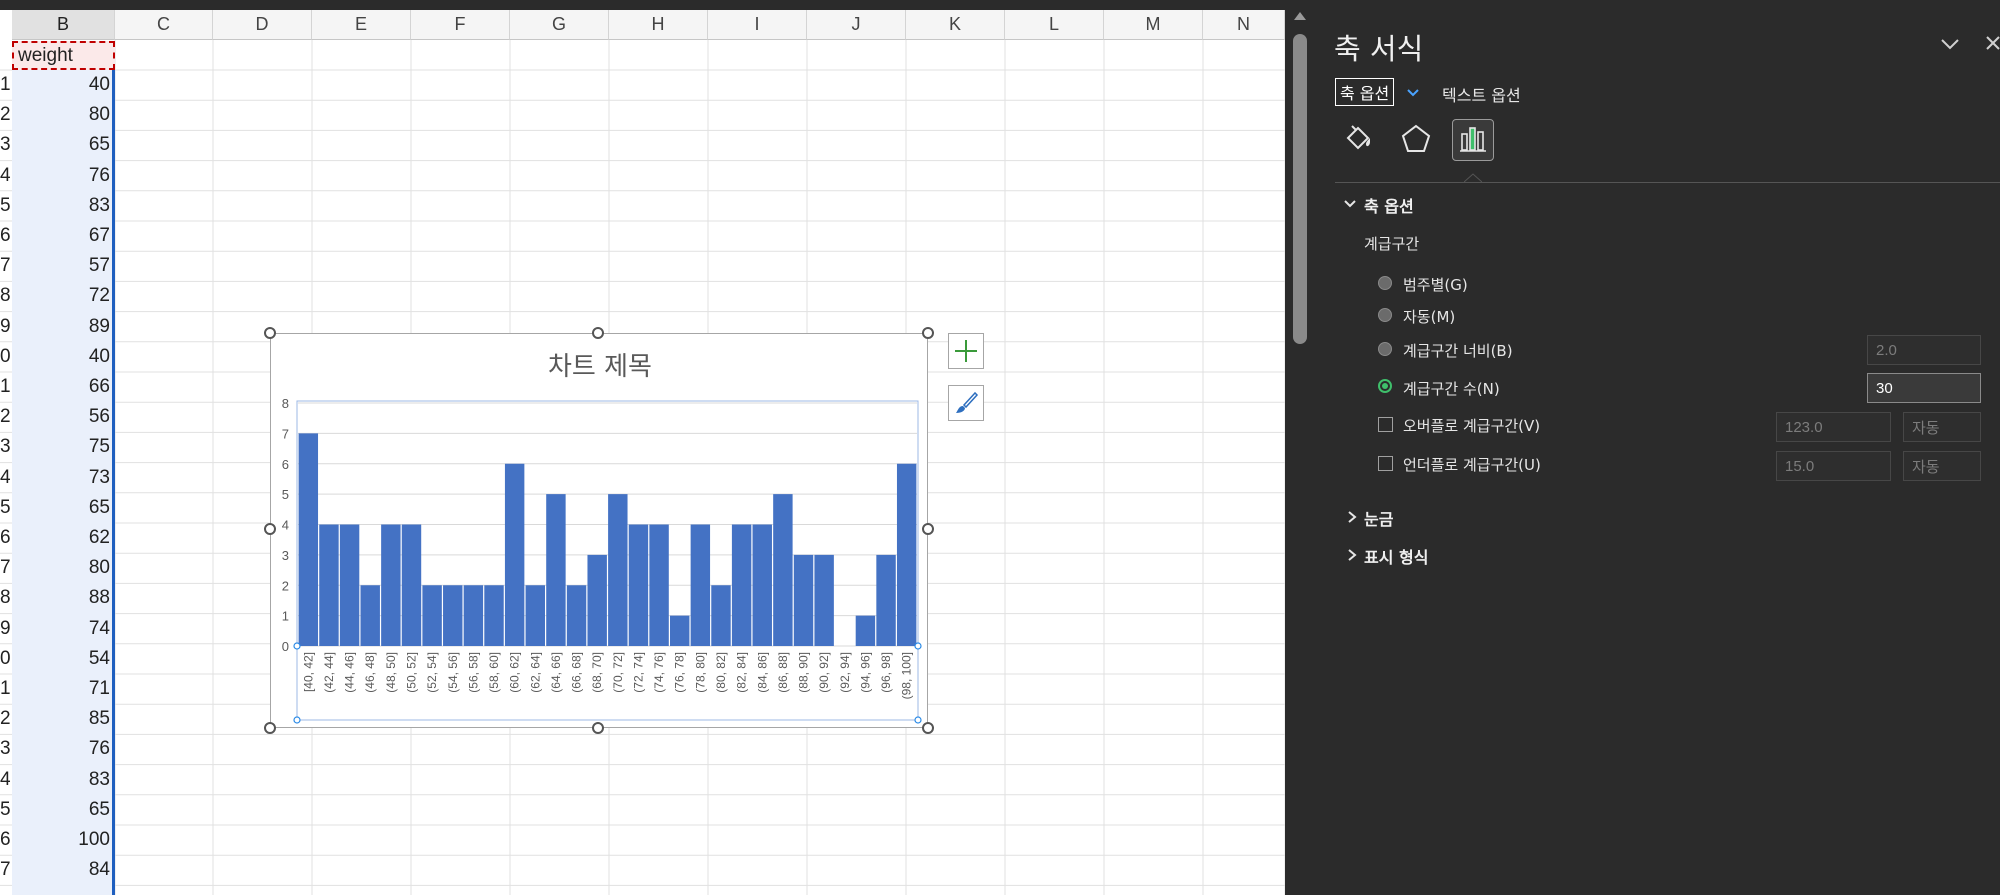 This screenshot has height=895, width=2000. Describe the element at coordinates (1359, 139) in the screenshot. I see `fill-line-icon` at that location.